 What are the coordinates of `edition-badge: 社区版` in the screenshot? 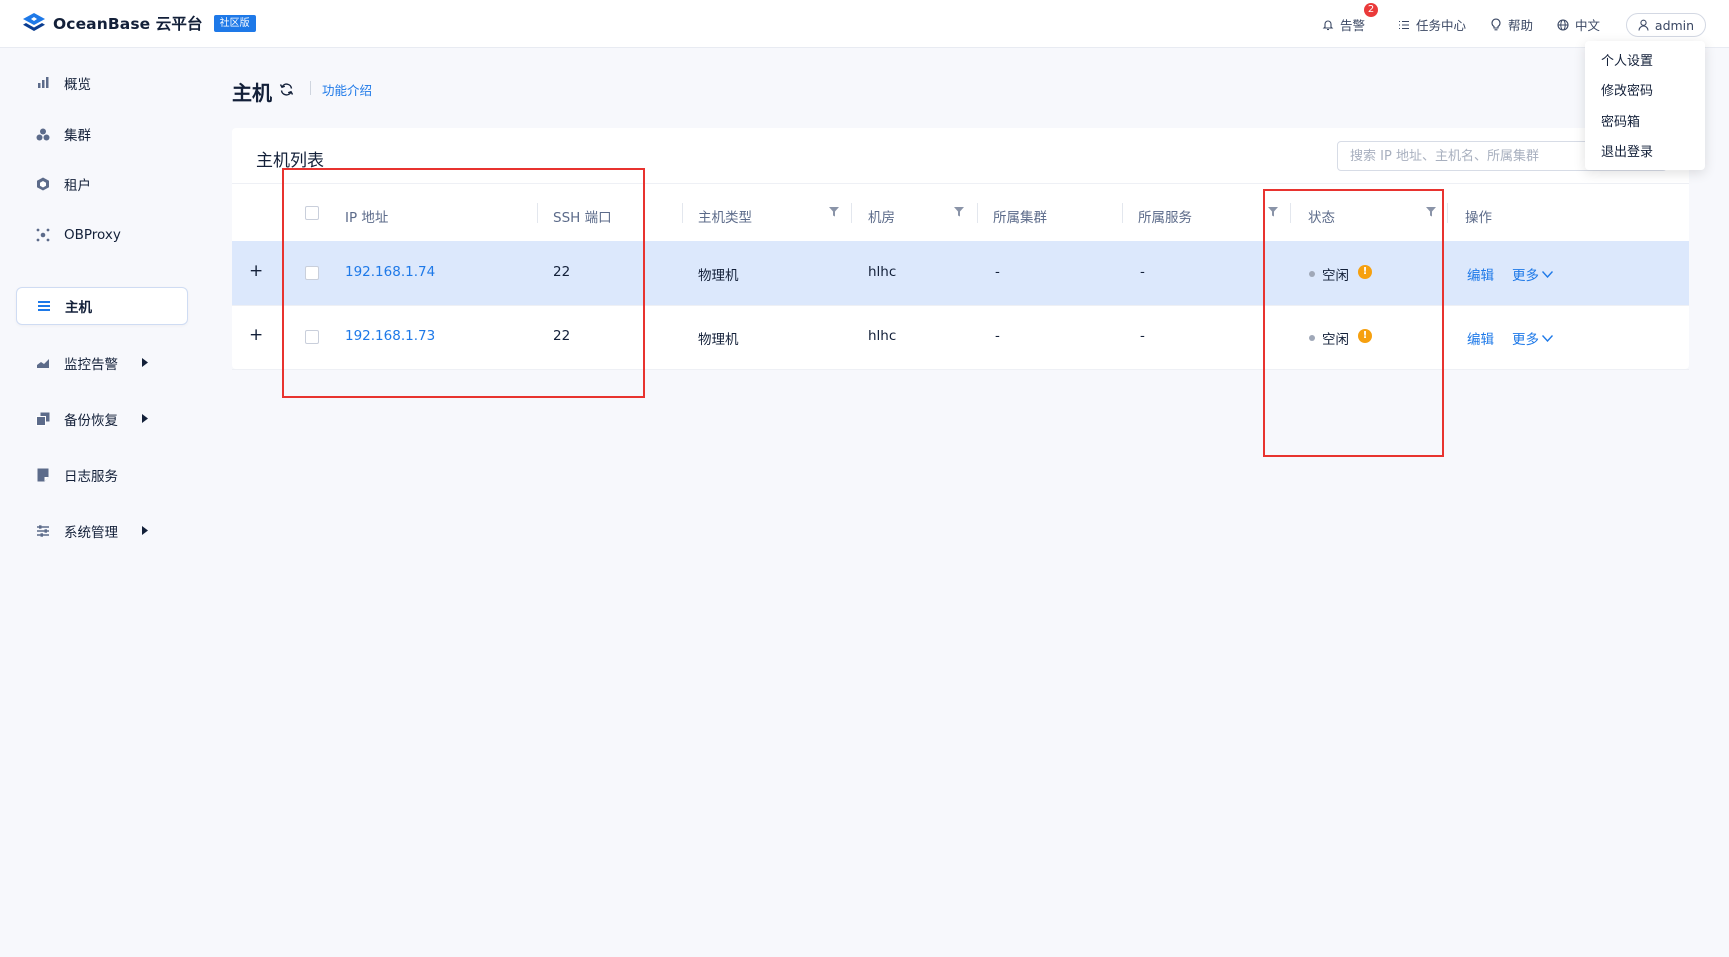 It's located at (234, 23).